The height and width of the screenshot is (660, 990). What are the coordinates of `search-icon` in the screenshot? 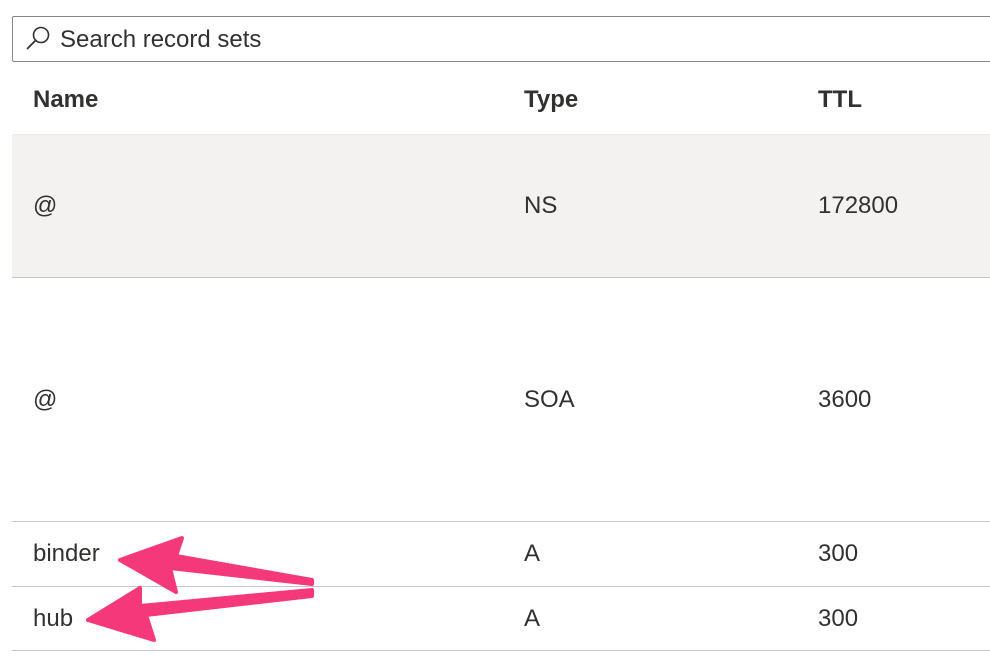 It's located at (38, 38).